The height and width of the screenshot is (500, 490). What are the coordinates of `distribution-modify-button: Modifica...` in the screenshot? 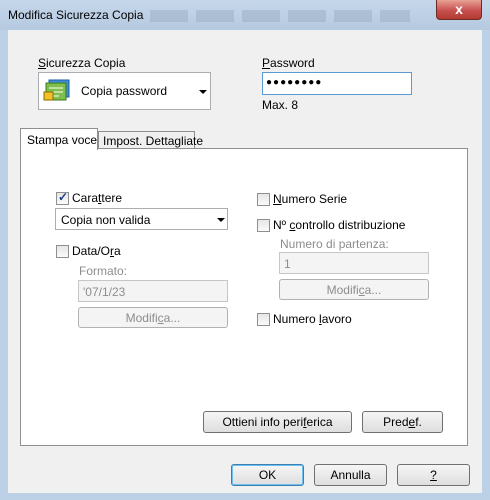 It's located at (354, 289).